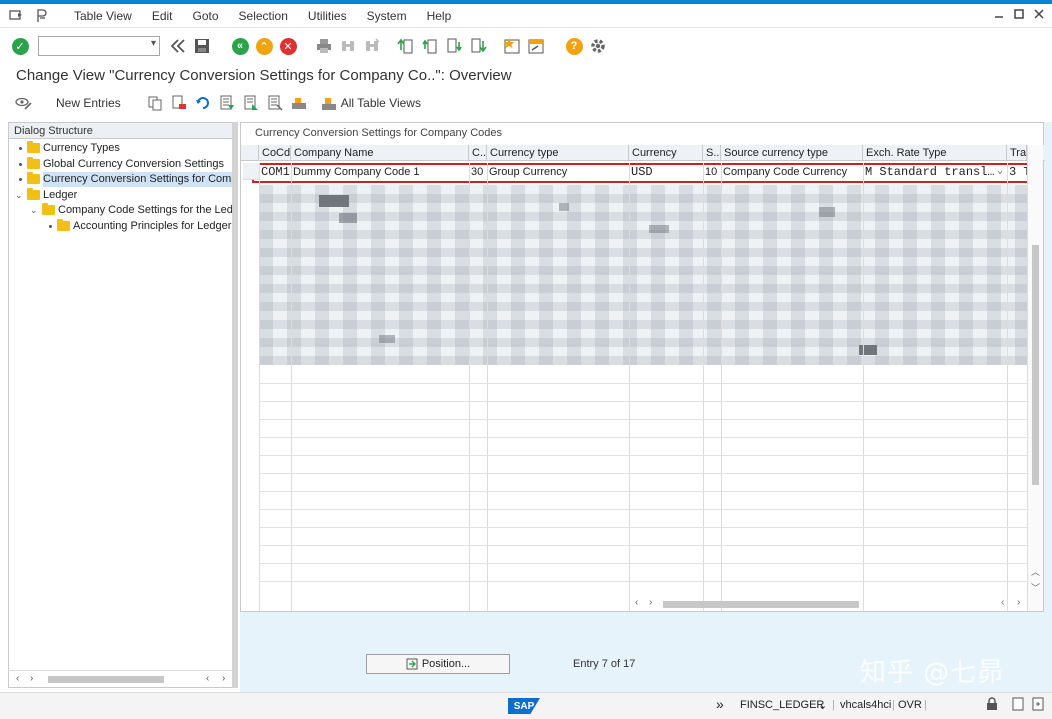  What do you see at coordinates (275, 153) in the screenshot?
I see `col-header-cocd: CoCd` at bounding box center [275, 153].